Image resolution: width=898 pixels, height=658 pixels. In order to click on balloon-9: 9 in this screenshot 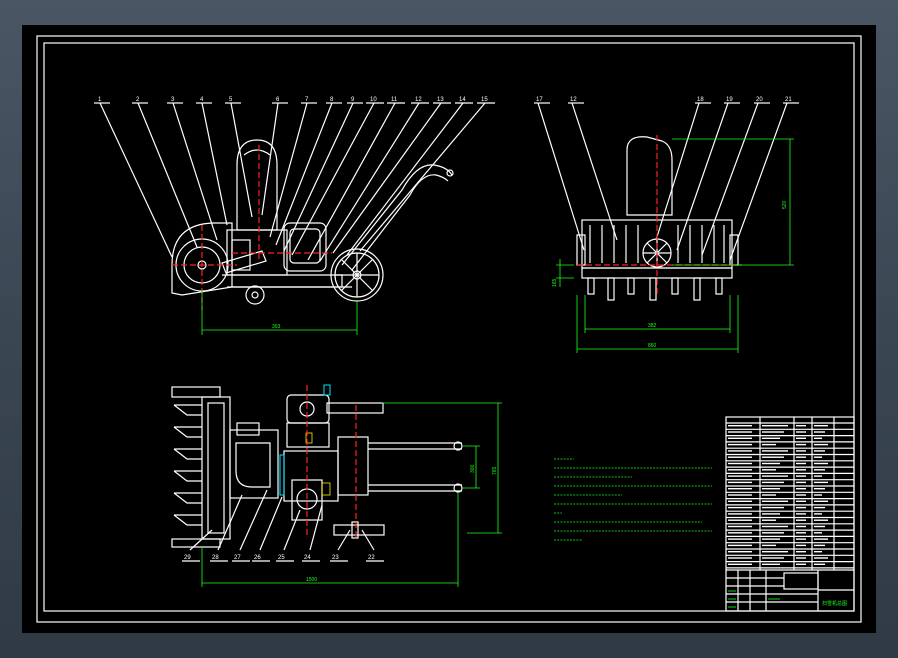, I will do `click(353, 100)`.